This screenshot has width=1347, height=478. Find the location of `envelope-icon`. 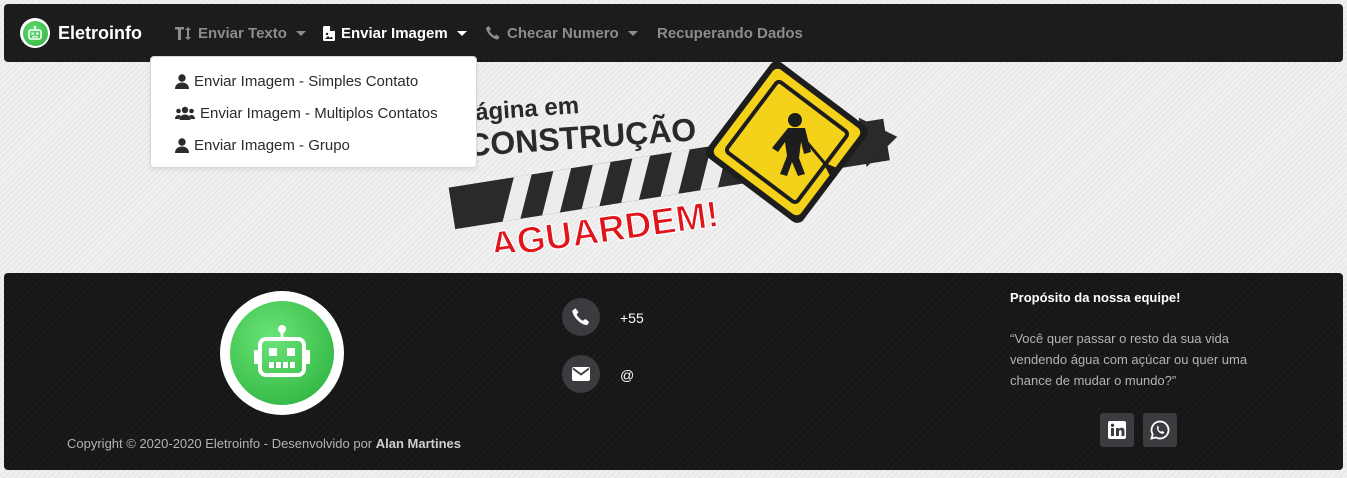

envelope-icon is located at coordinates (581, 374).